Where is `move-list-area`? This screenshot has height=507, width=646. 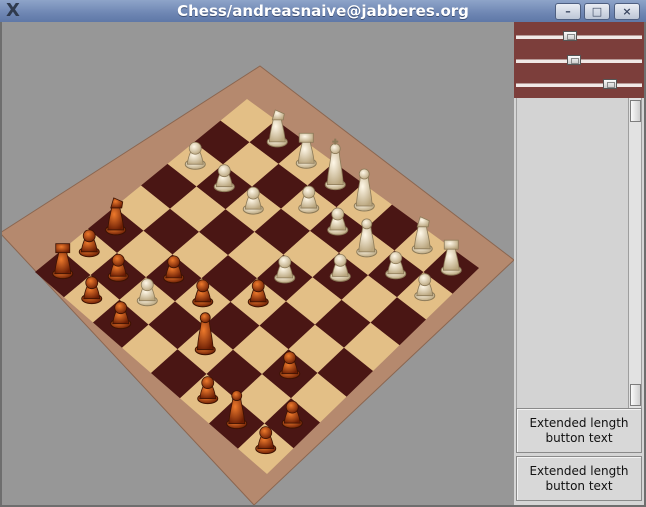 move-list-area is located at coordinates (572, 253).